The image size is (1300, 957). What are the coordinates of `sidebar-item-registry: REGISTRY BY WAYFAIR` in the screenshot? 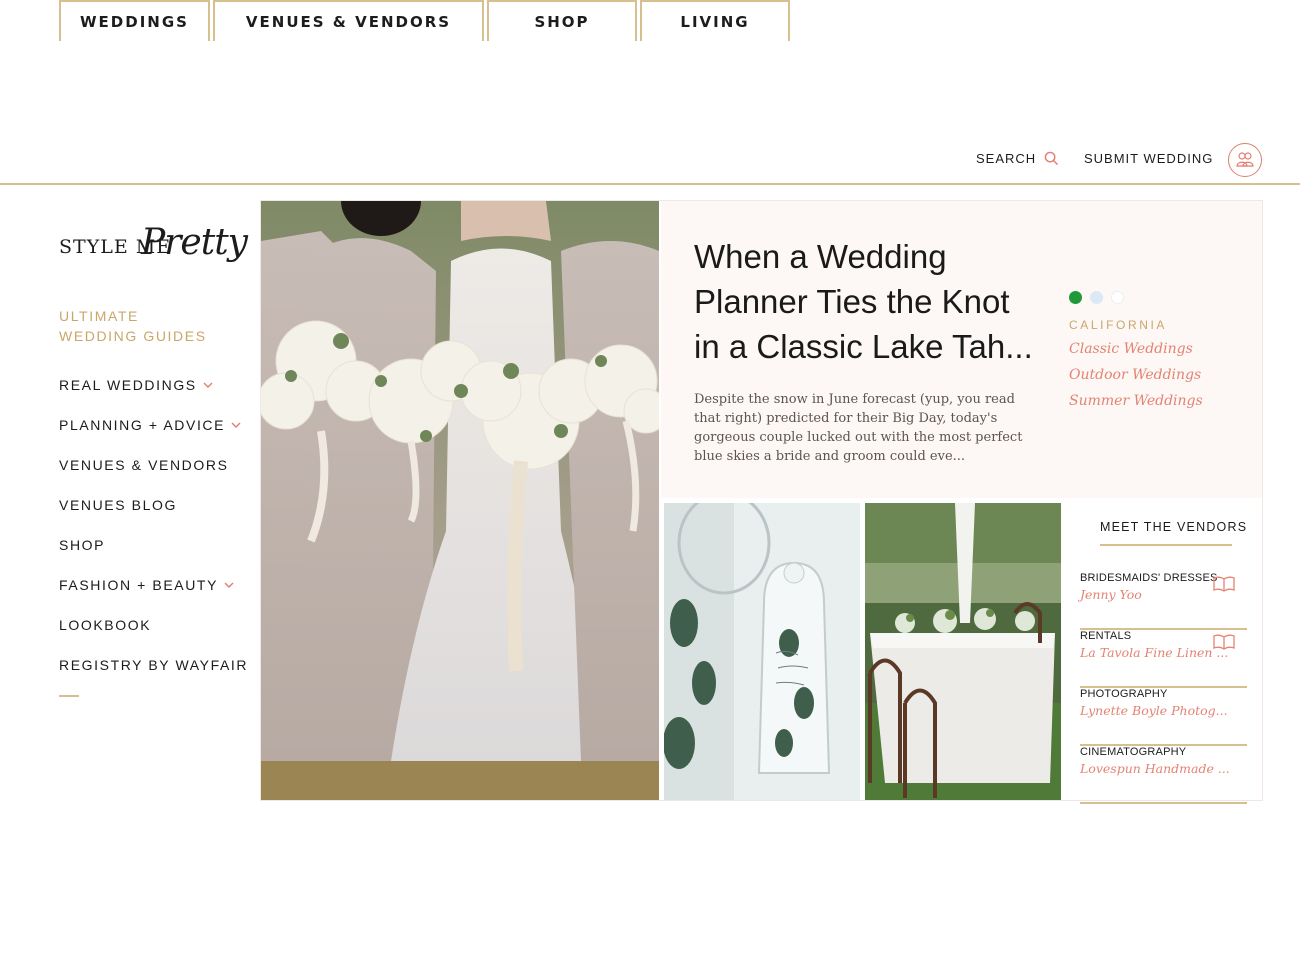 It's located at (159, 665).